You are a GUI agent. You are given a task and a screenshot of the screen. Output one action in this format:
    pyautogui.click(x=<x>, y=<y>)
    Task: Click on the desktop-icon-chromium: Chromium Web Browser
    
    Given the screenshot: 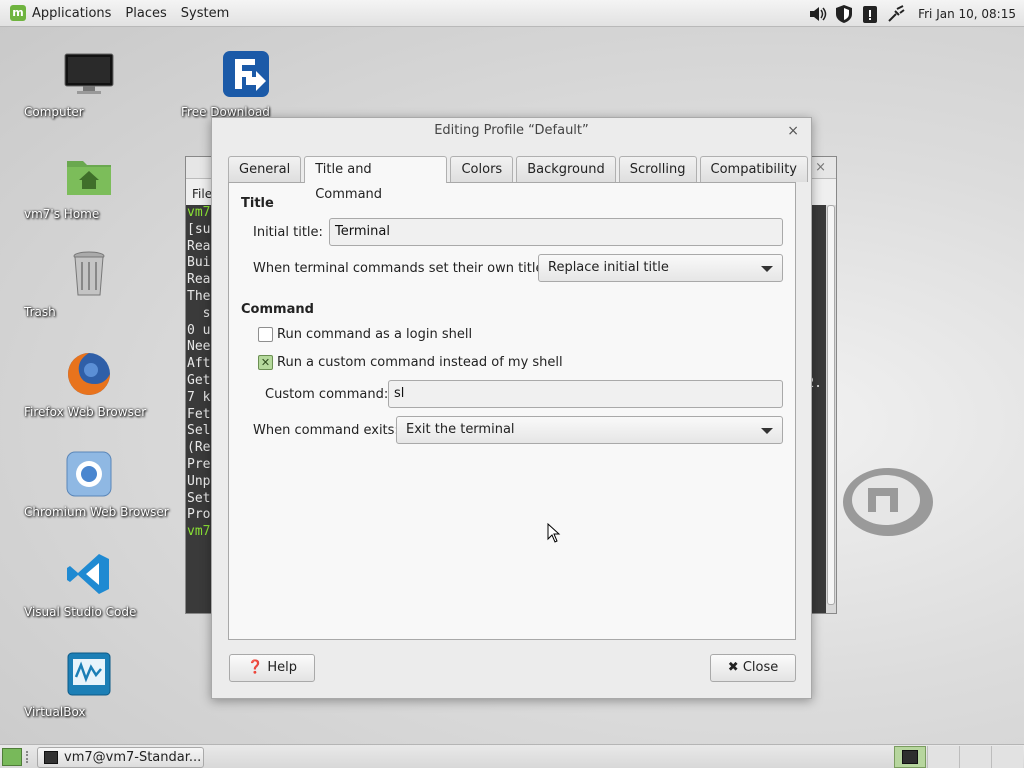 What is the action you would take?
    pyautogui.click(x=96, y=483)
    